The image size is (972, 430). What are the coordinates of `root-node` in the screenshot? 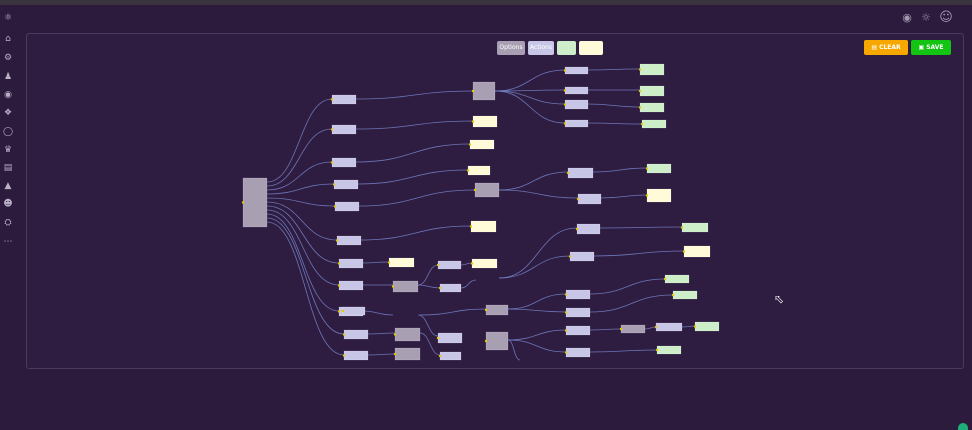 It's located at (255, 202).